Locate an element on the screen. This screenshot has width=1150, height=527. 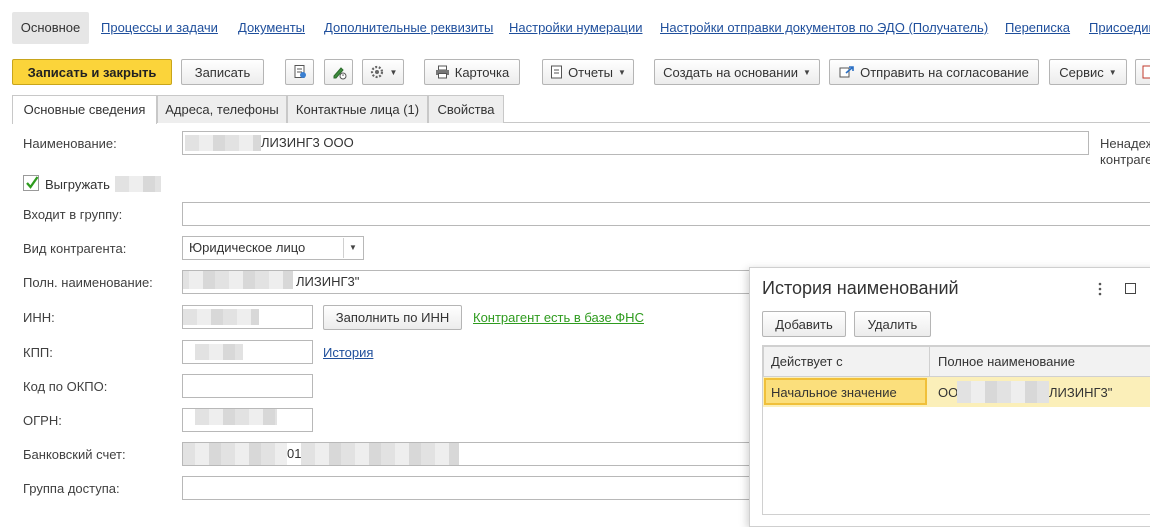
create-based-on-label: Создать на основании is located at coordinates (730, 72).